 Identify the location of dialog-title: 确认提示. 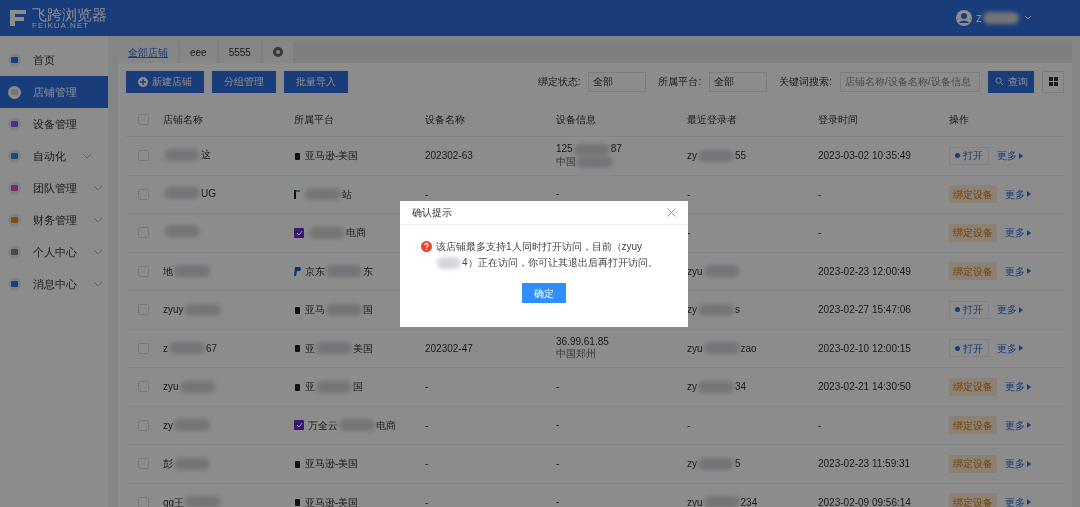
(432, 213).